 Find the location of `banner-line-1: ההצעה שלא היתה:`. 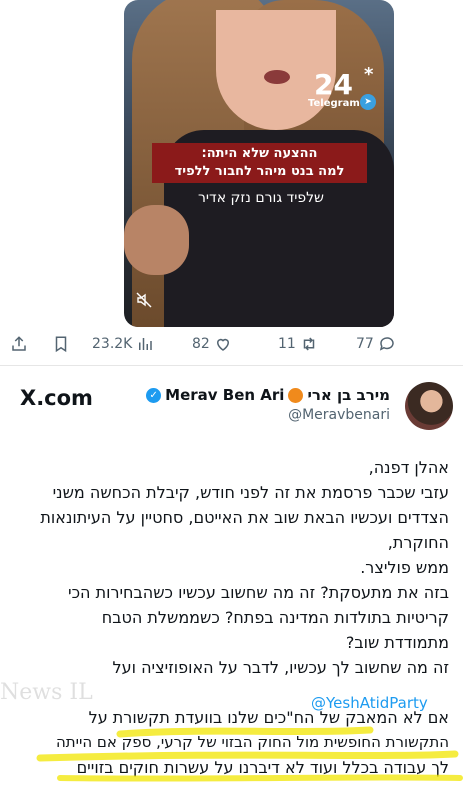

banner-line-1: ההצעה שלא היתה: is located at coordinates (259, 153).